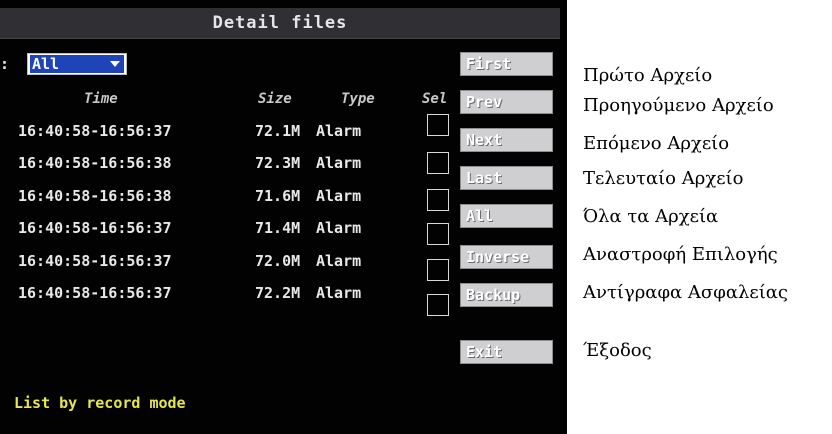 Image resolution: width=832 pixels, height=434 pixels. I want to click on translation-prev: Προηγούμενο Αρχείο, so click(678, 105).